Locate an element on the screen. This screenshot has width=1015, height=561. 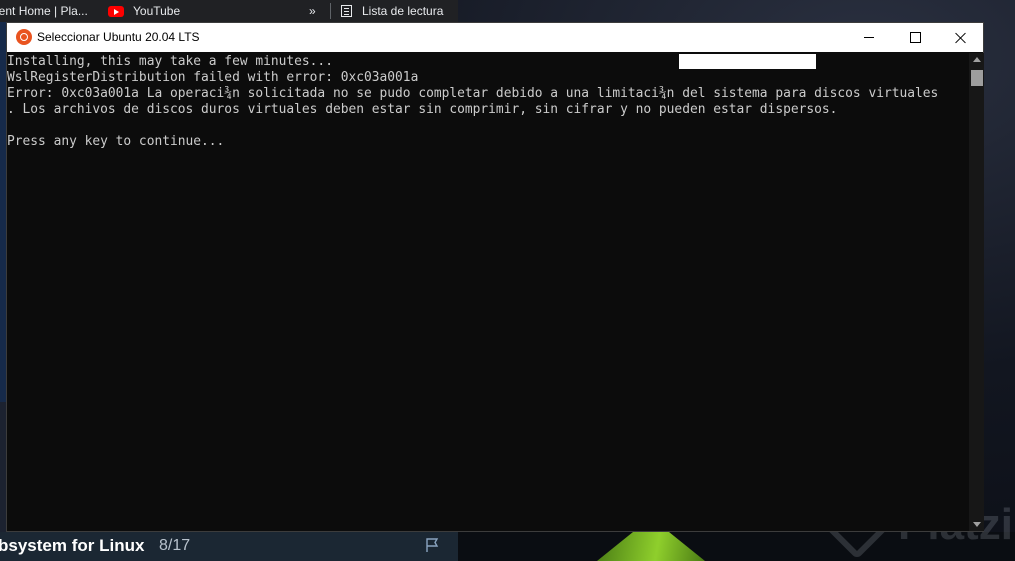
reading-list-label: Lista de lectura is located at coordinates (403, 11).